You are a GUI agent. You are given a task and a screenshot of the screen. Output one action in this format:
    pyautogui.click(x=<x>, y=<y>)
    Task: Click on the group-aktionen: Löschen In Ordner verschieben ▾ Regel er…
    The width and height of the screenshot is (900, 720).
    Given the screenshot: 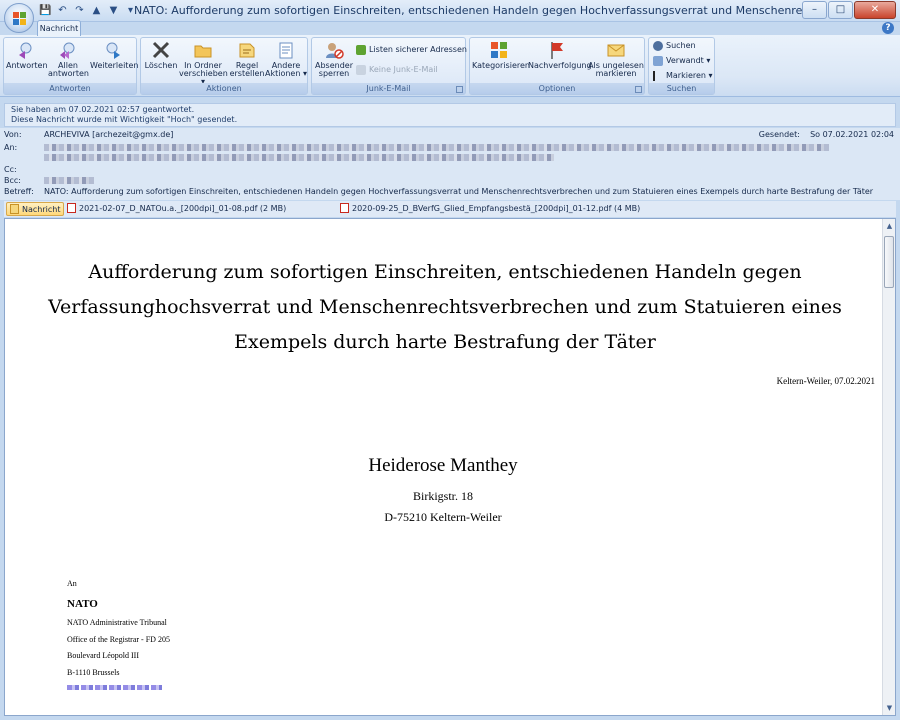 What is the action you would take?
    pyautogui.click(x=224, y=66)
    